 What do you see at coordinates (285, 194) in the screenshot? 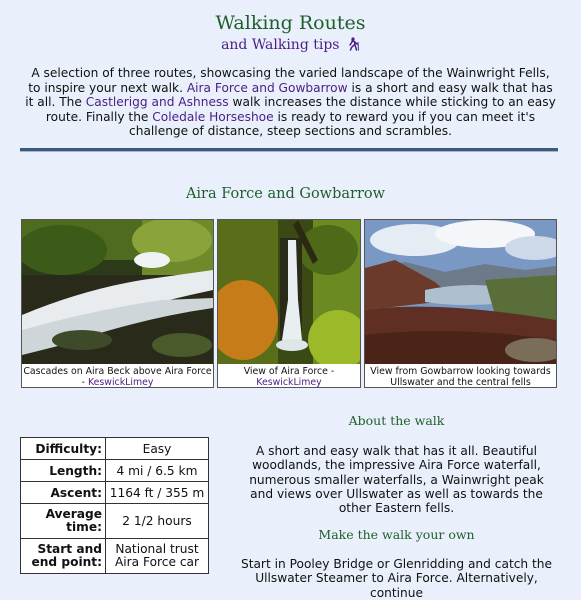
I see `section-title: Aira Force and Gowbarrow` at bounding box center [285, 194].